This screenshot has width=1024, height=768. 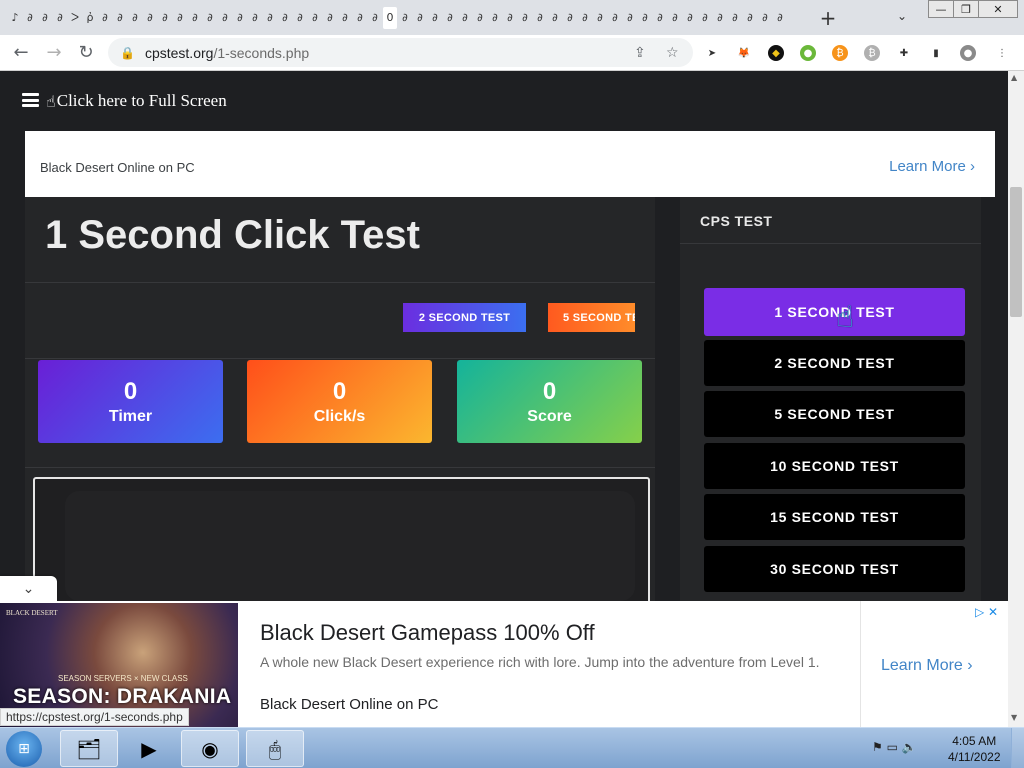 I want to click on extension-icon: ◆, so click(x=776, y=53).